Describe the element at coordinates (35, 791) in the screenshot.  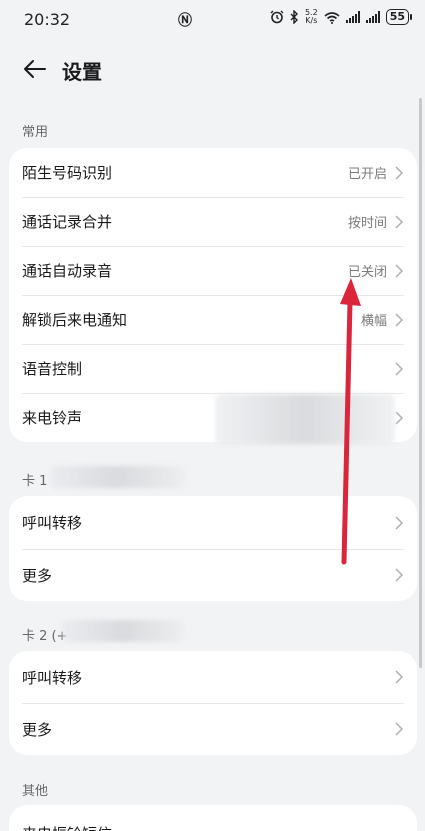
I see `section-label-other: 其他` at that location.